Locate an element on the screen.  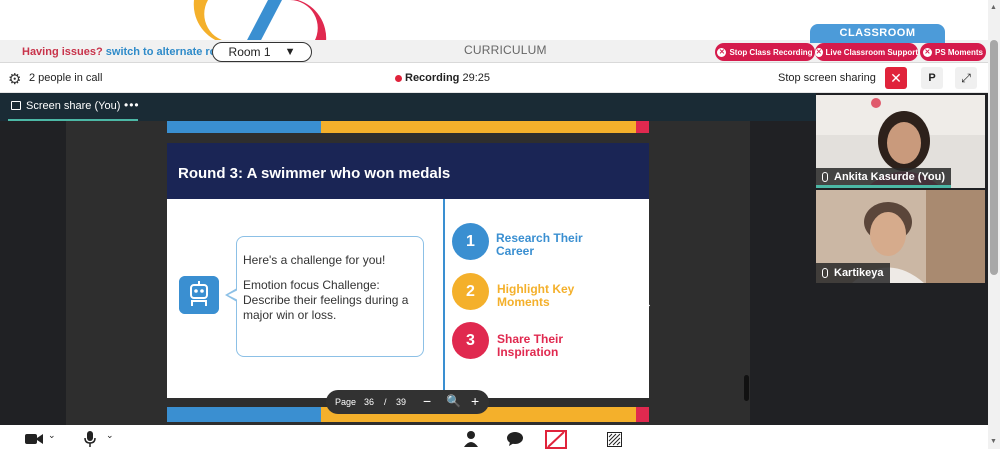
stage-scrollbar is located at coordinates (746, 388).